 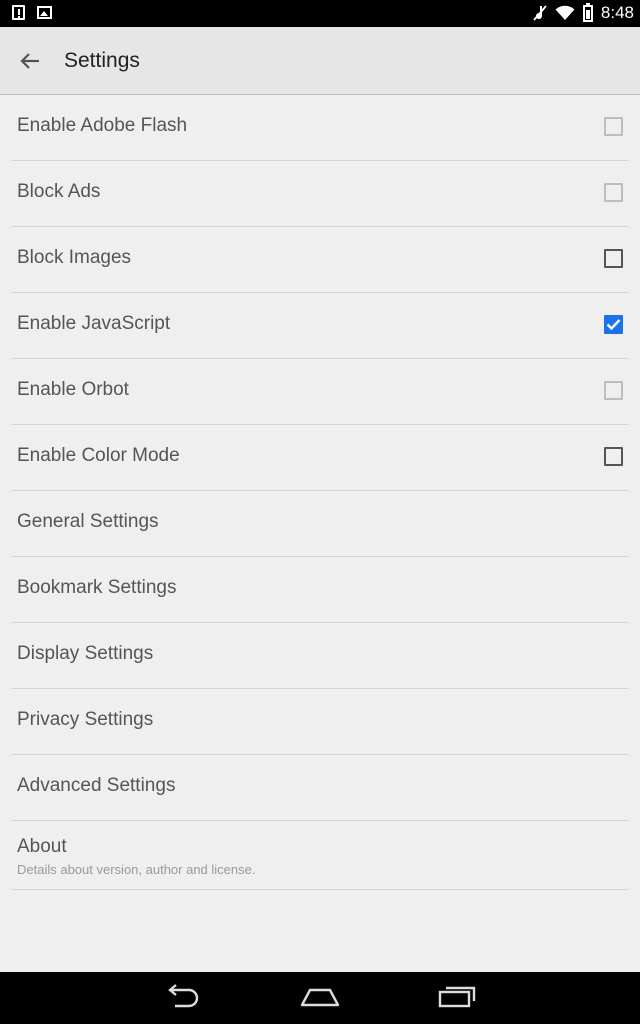 I want to click on image-notification-icon, so click(x=44, y=12).